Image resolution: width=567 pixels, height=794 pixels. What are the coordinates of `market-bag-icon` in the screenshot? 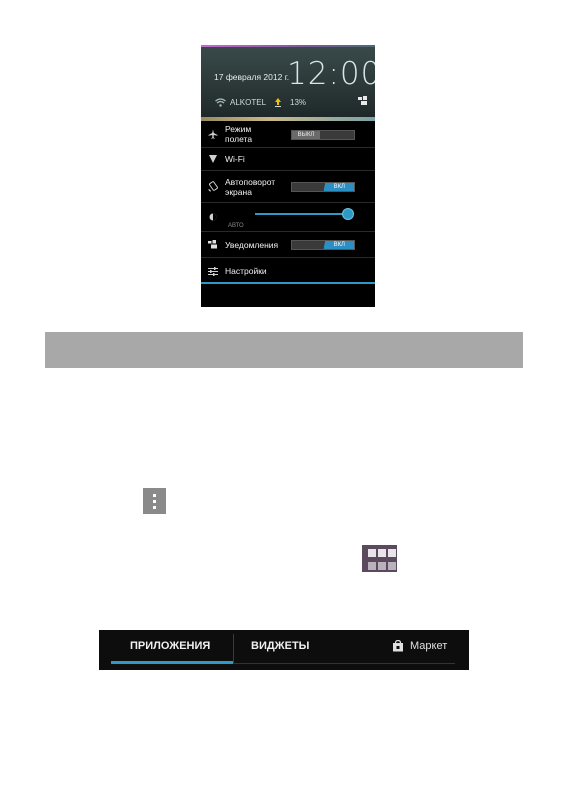 It's located at (398, 646).